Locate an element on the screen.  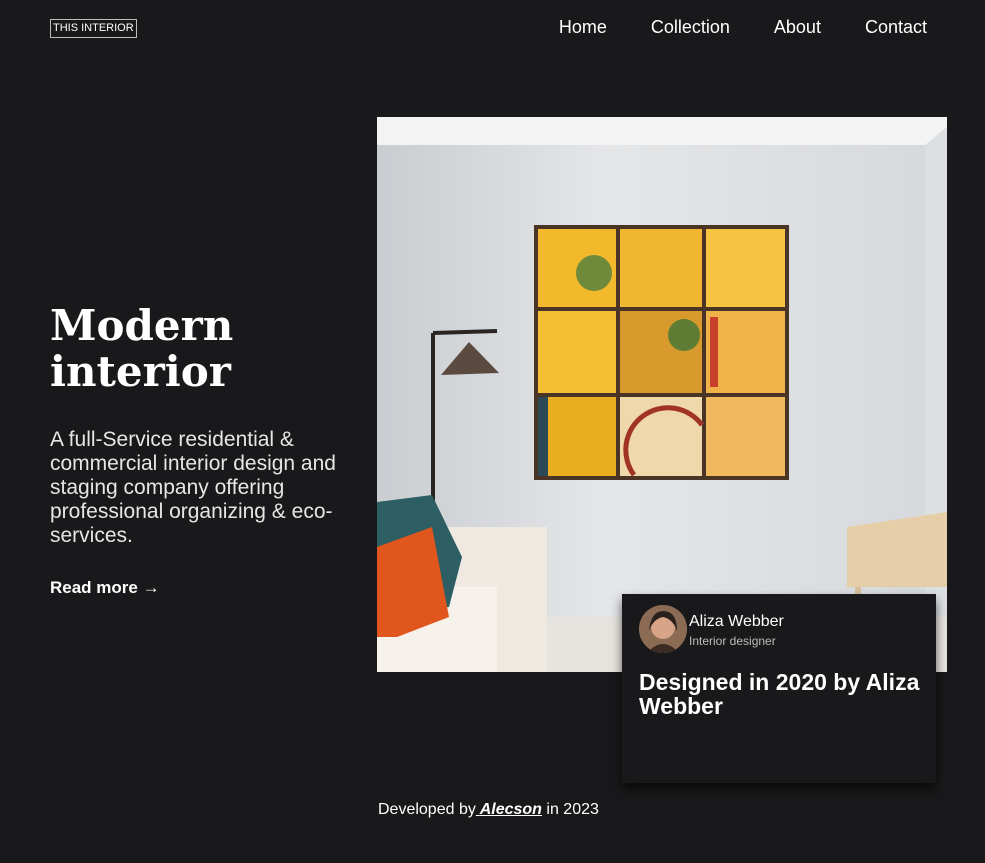
footer: Developed by Alecson in 2023 is located at coordinates (488, 810).